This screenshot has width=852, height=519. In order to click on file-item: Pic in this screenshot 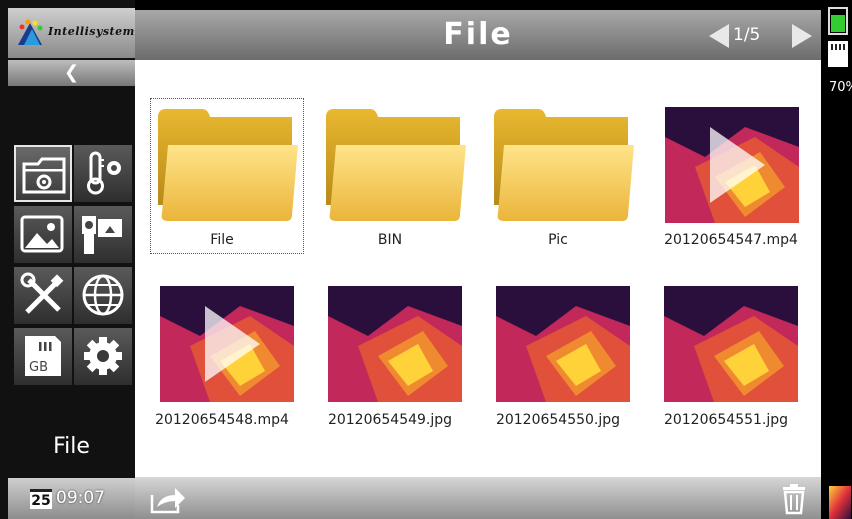, I will do `click(558, 160)`.